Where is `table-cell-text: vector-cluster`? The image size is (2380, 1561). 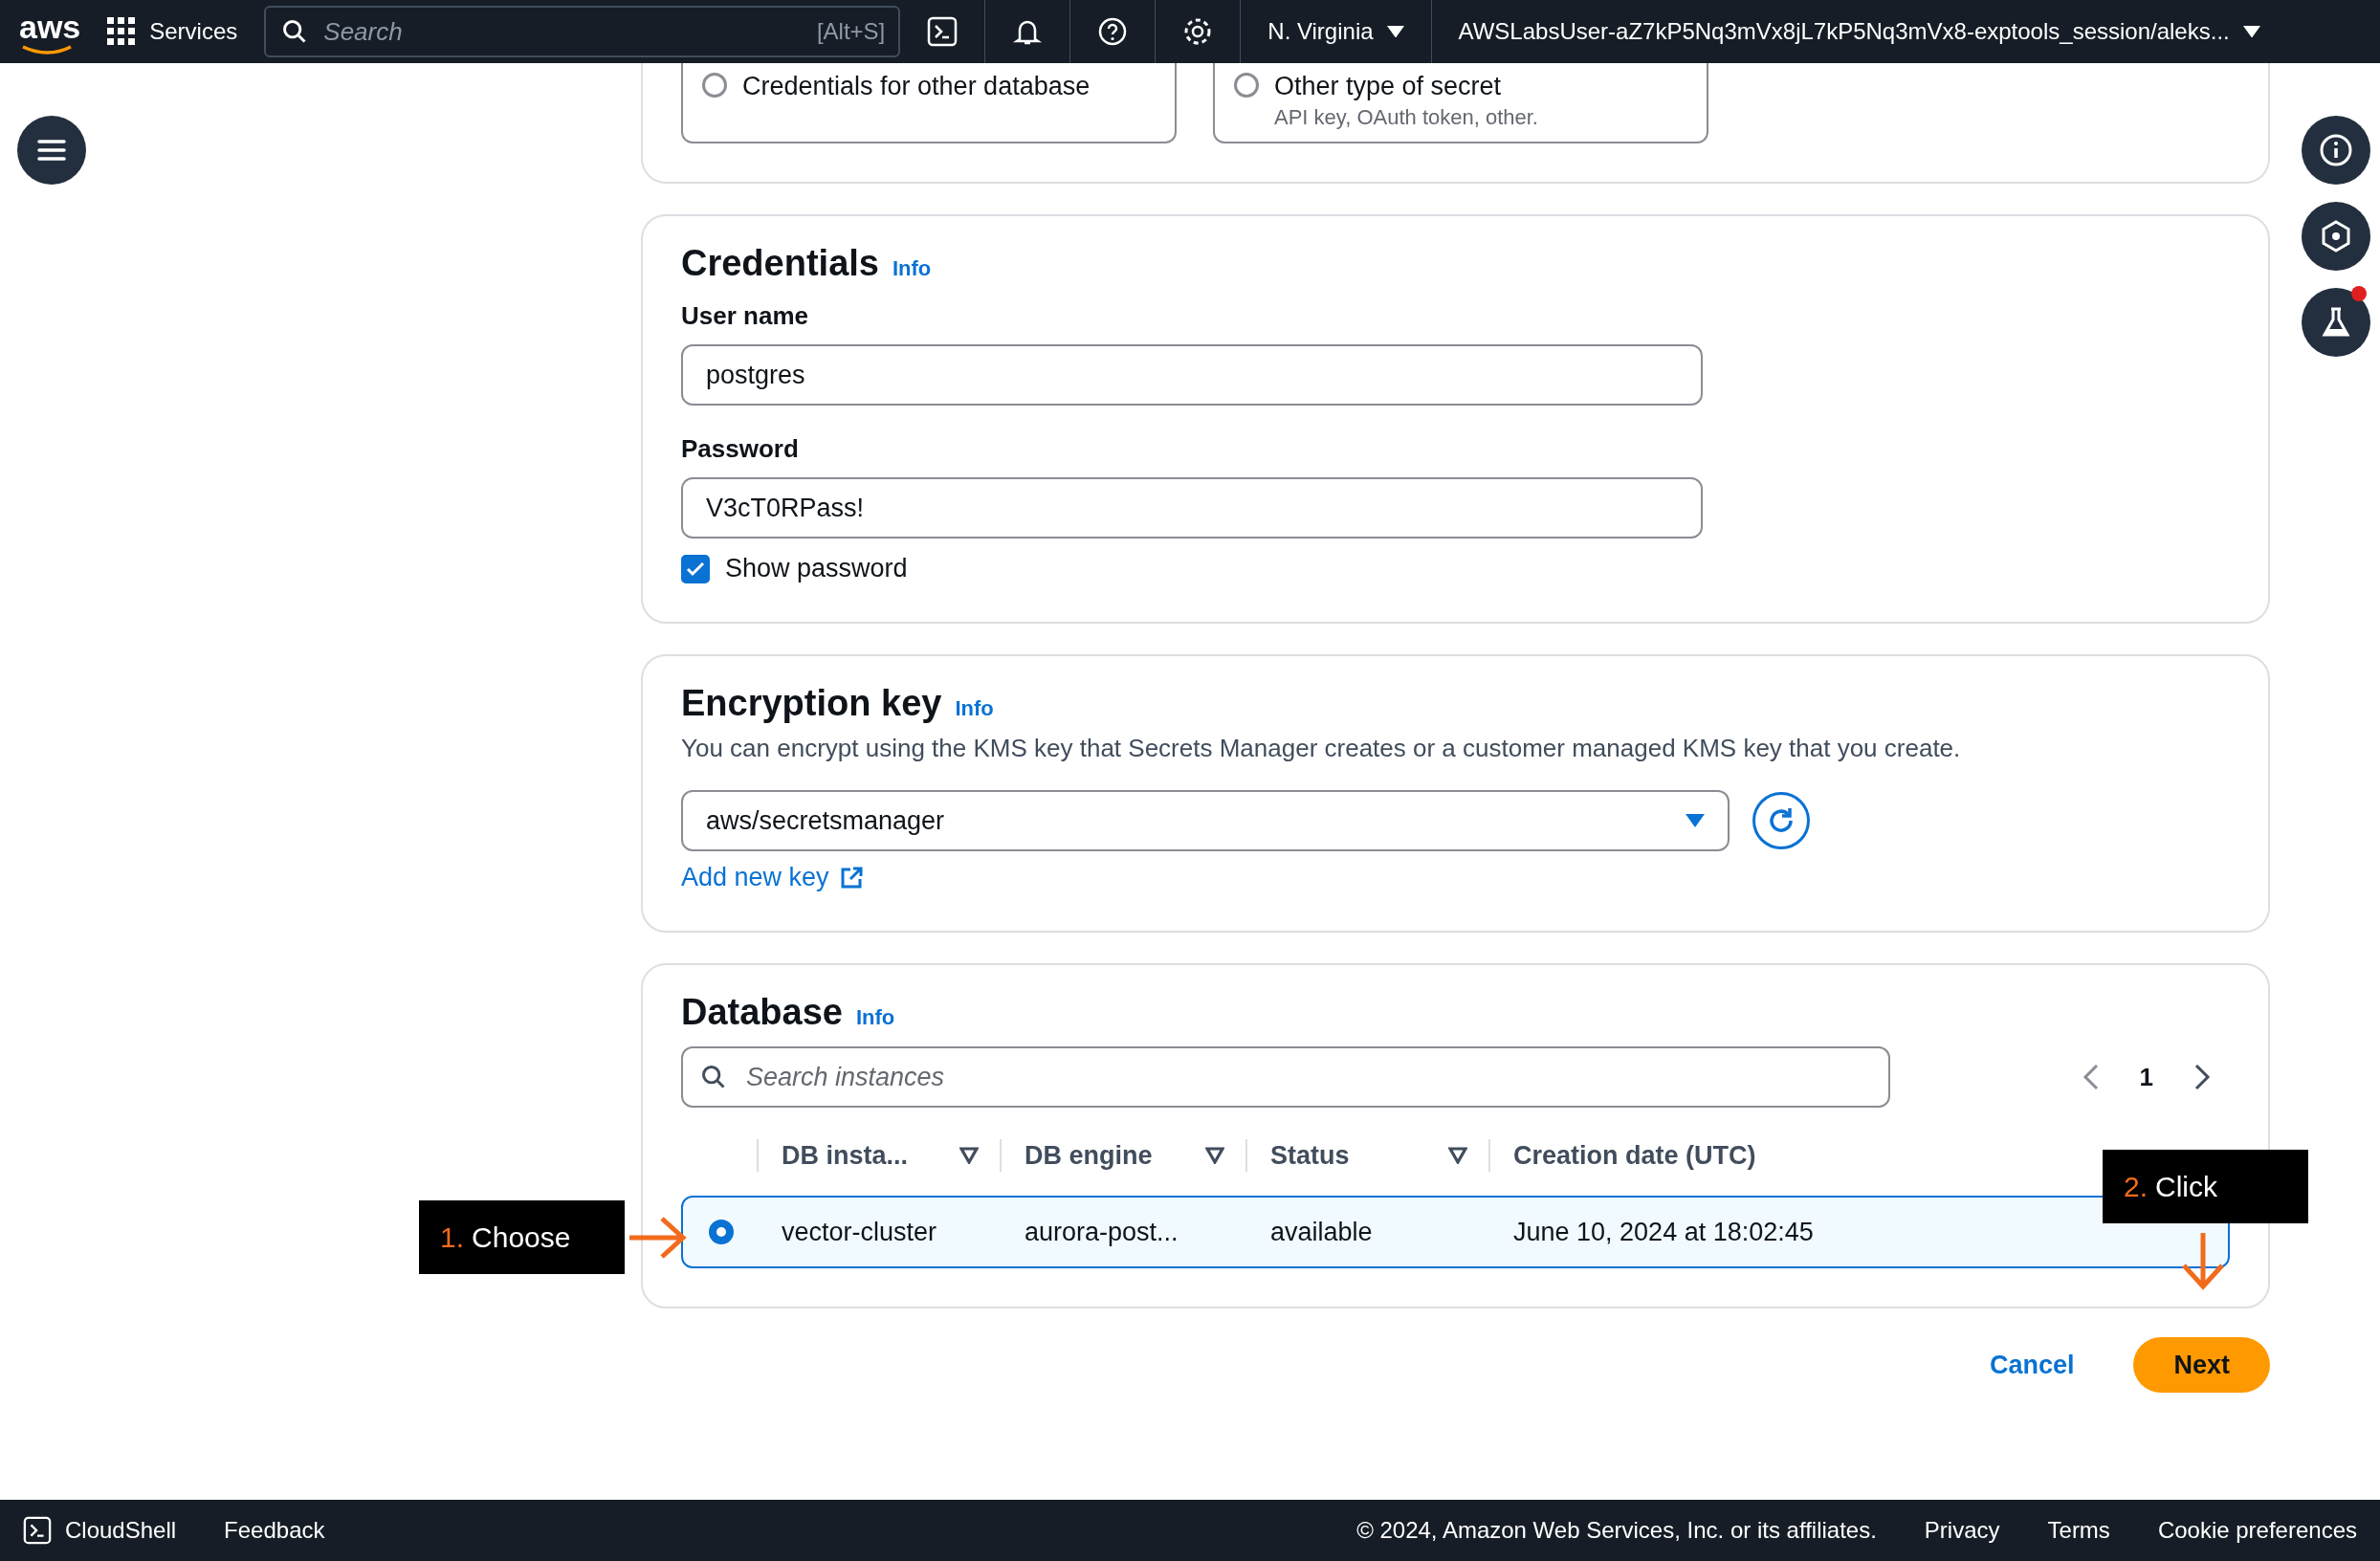
table-cell-text: vector-cluster is located at coordinates (859, 1232).